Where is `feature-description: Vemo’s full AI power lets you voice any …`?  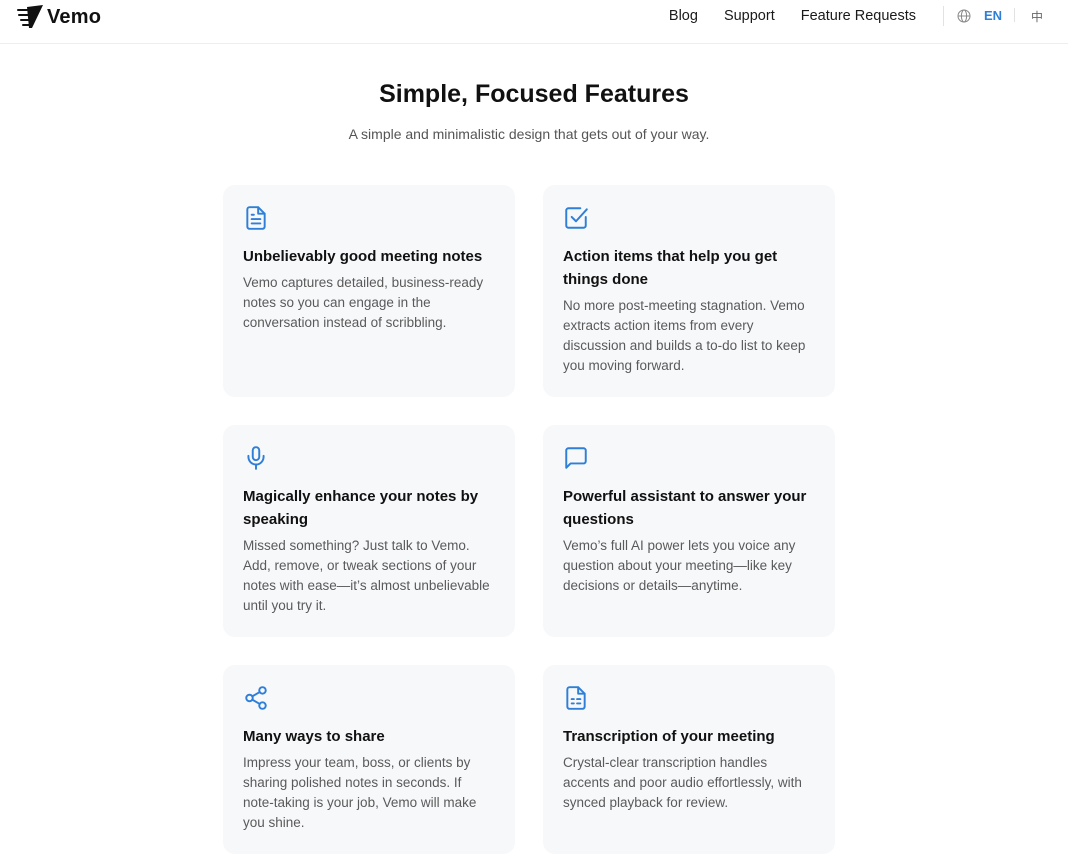 feature-description: Vemo’s full AI power lets you voice any … is located at coordinates (679, 565).